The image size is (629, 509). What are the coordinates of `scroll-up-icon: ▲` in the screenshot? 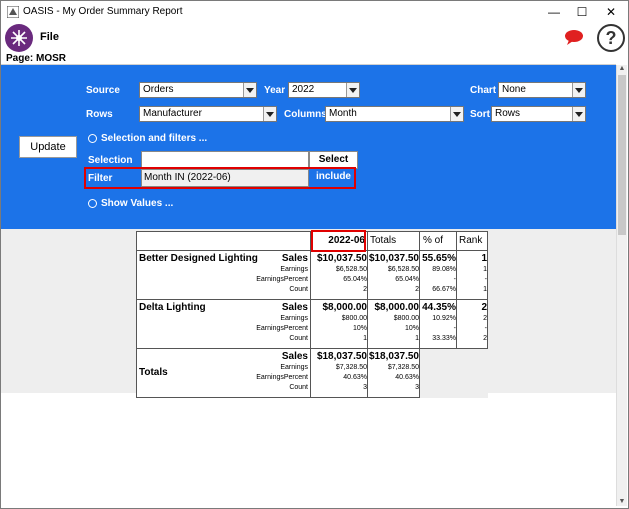 It's located at (622, 69).